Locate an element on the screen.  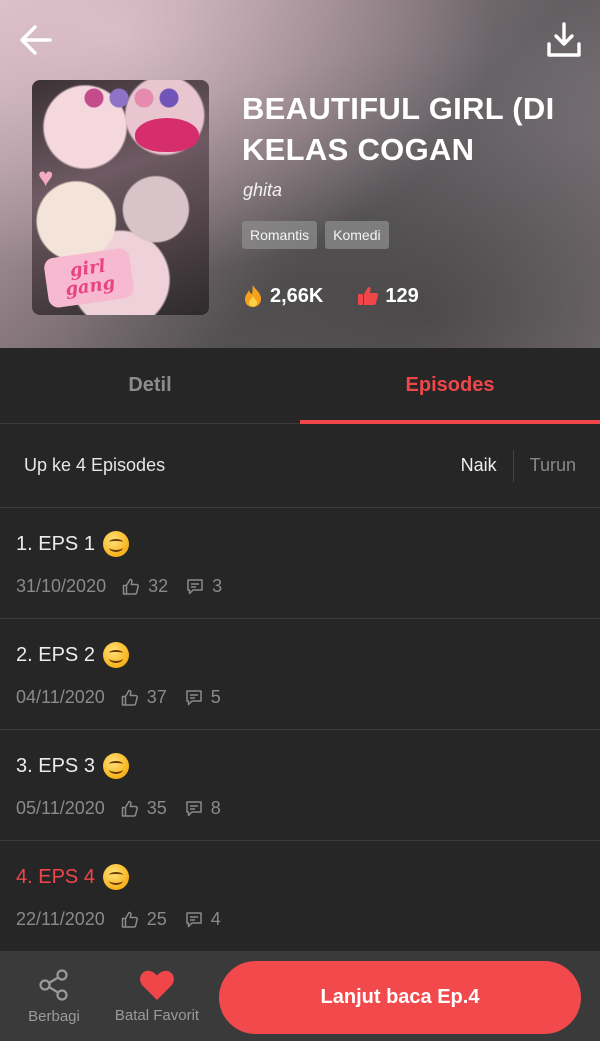
cover-sticker: girl gang is located at coordinates (89, 278).